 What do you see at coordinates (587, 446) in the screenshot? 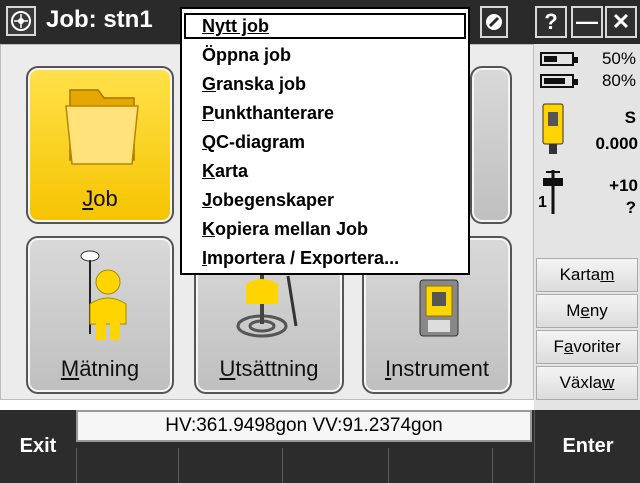
I see `enter-button: Enter` at bounding box center [587, 446].